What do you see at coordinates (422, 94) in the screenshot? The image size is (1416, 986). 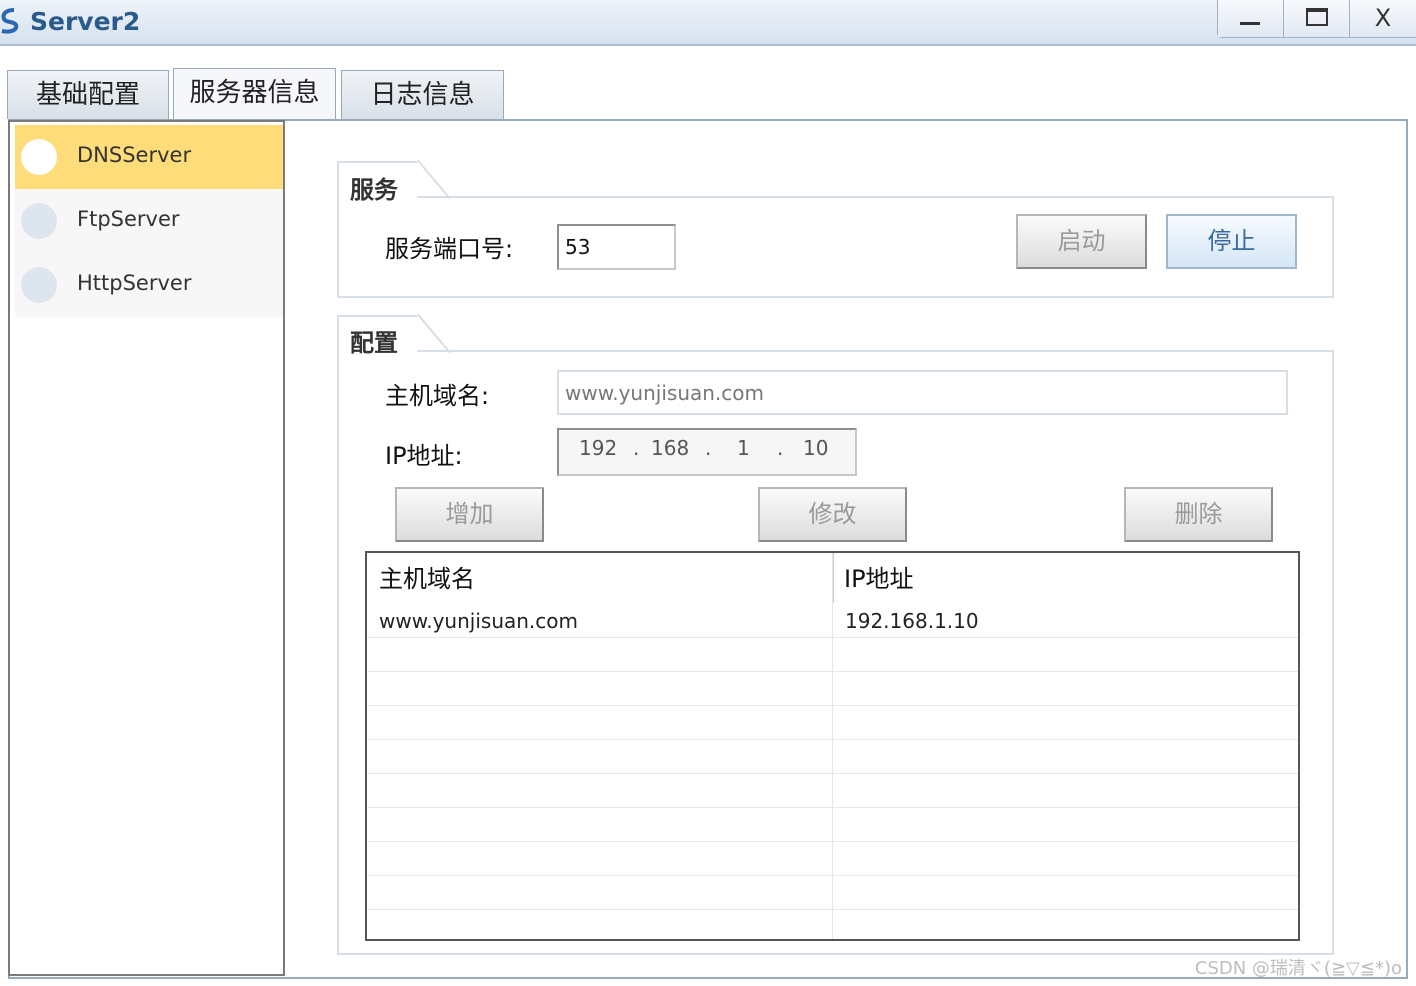 I see `tab-log-info: 日志信息` at bounding box center [422, 94].